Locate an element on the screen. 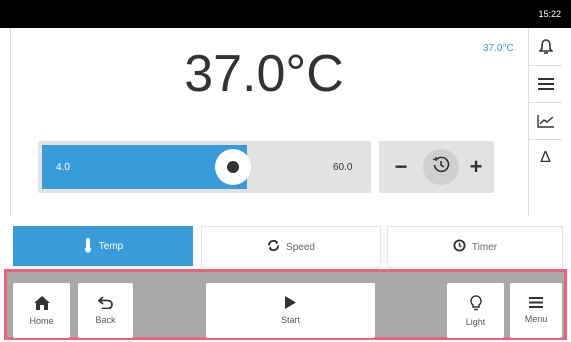 This screenshot has height=342, width=571. clock-icon is located at coordinates (459, 247).